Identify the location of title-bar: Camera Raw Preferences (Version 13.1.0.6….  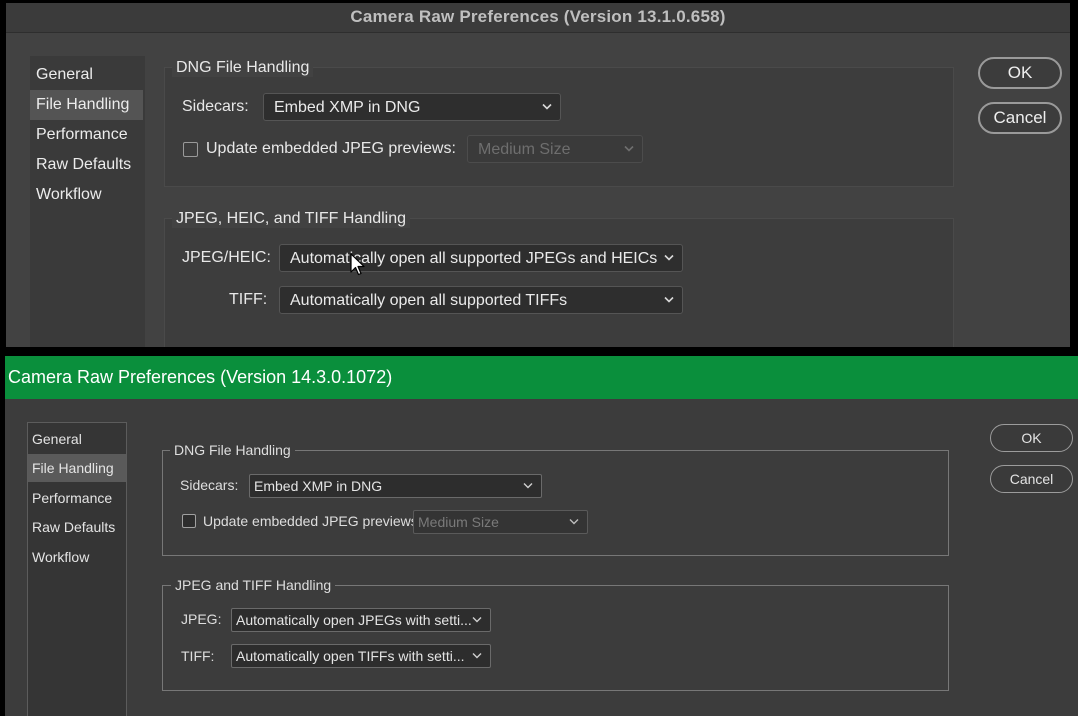
(538, 18).